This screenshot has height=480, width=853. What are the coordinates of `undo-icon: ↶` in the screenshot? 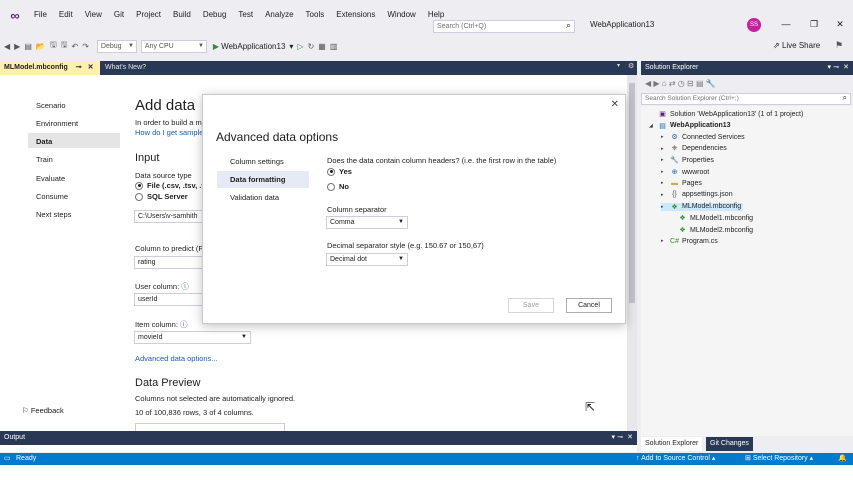 It's located at (75, 46).